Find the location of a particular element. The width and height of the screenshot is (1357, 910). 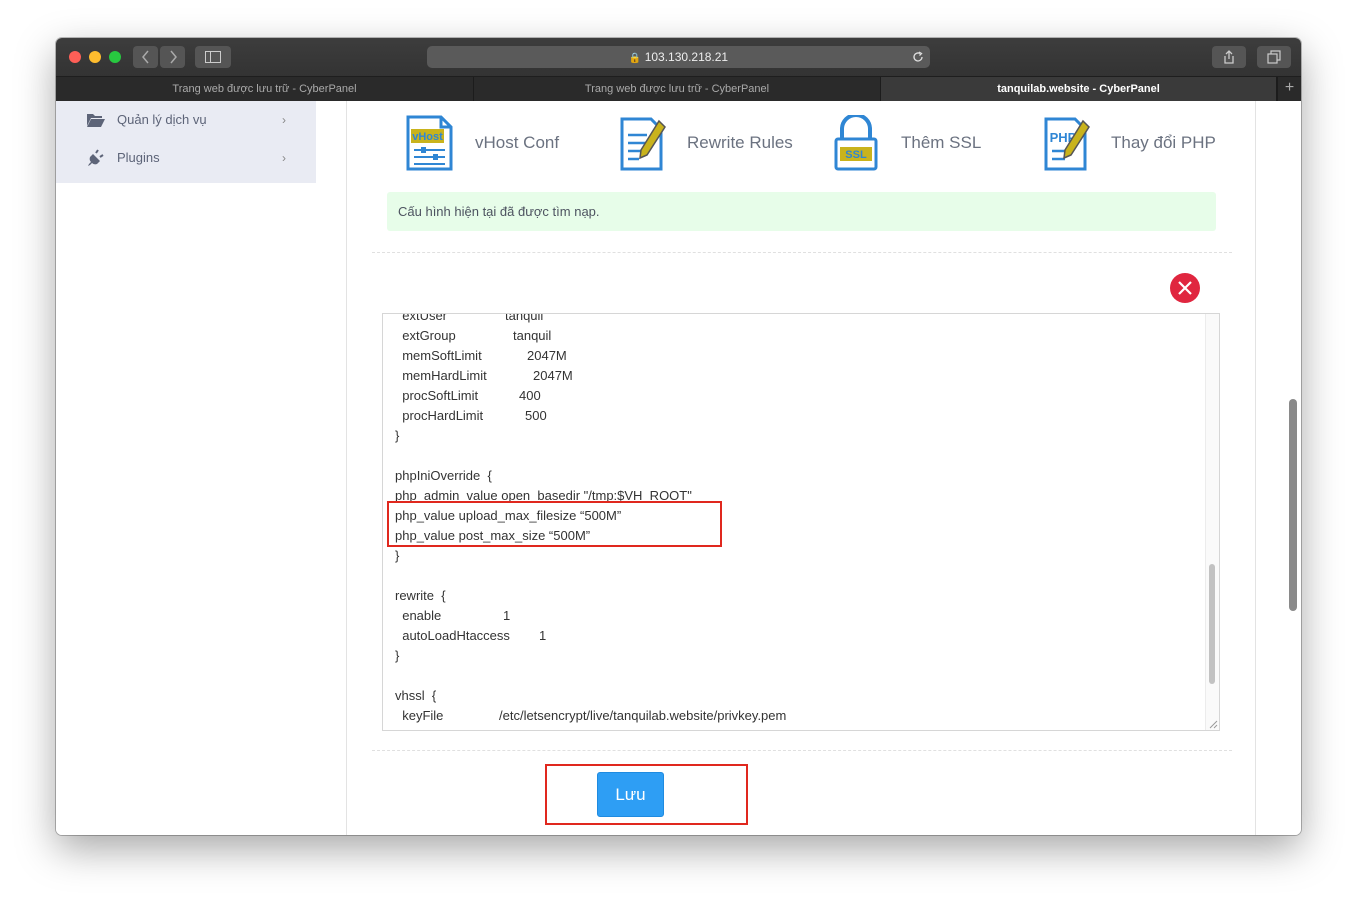

svg-text: SSL is located at coordinates (856, 155).